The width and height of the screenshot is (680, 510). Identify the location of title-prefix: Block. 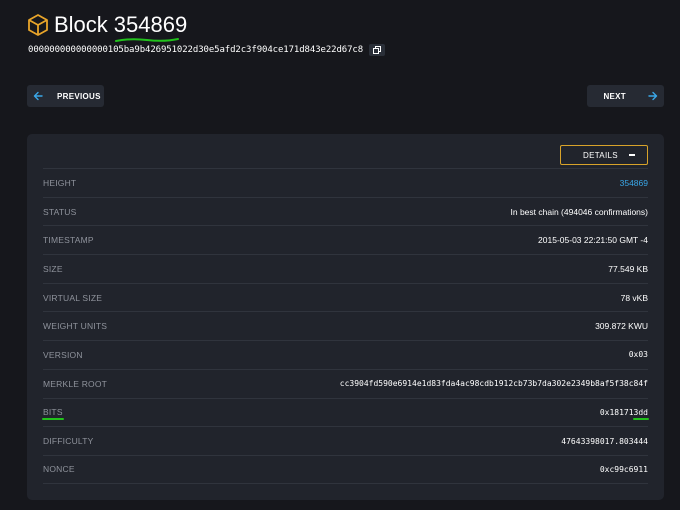
(81, 24).